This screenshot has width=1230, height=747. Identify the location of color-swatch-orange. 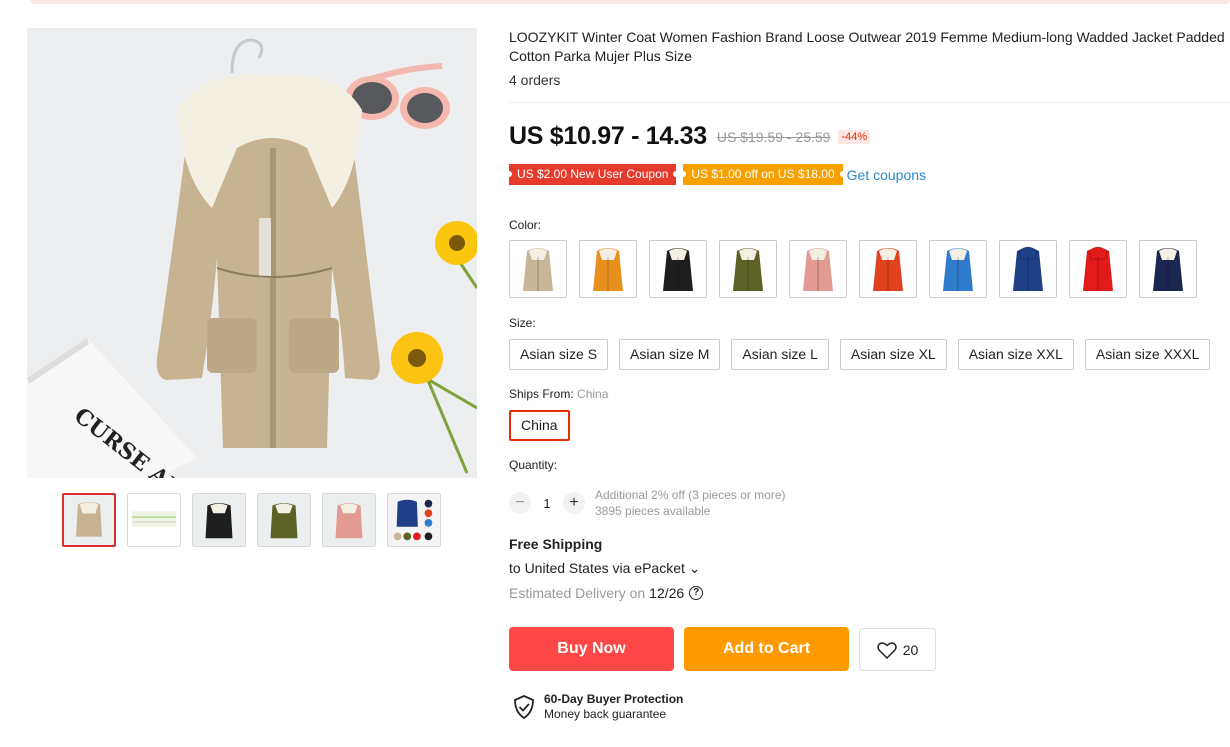
(608, 269).